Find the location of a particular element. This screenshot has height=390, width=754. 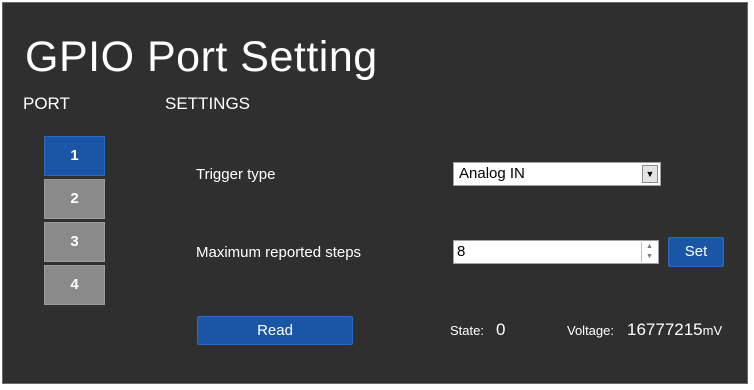

voltage-value: 16777215mV is located at coordinates (674, 330).